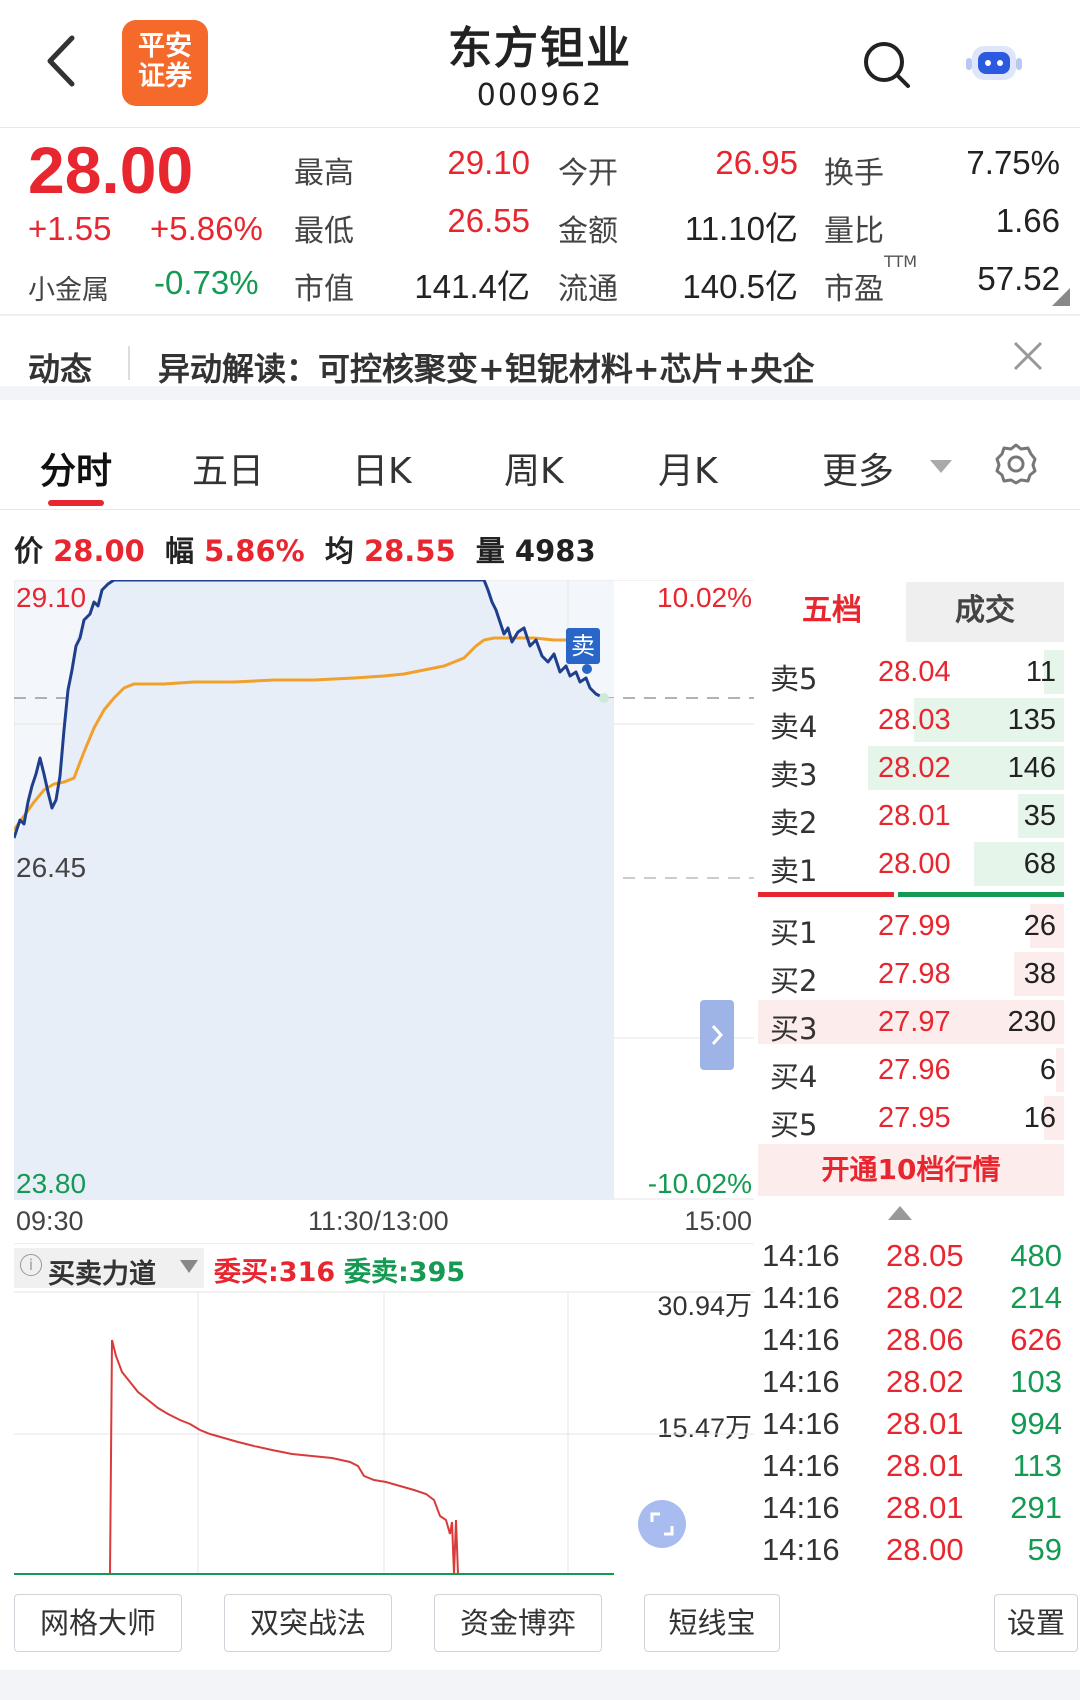  I want to click on amp-value: 5.86%, so click(254, 551).